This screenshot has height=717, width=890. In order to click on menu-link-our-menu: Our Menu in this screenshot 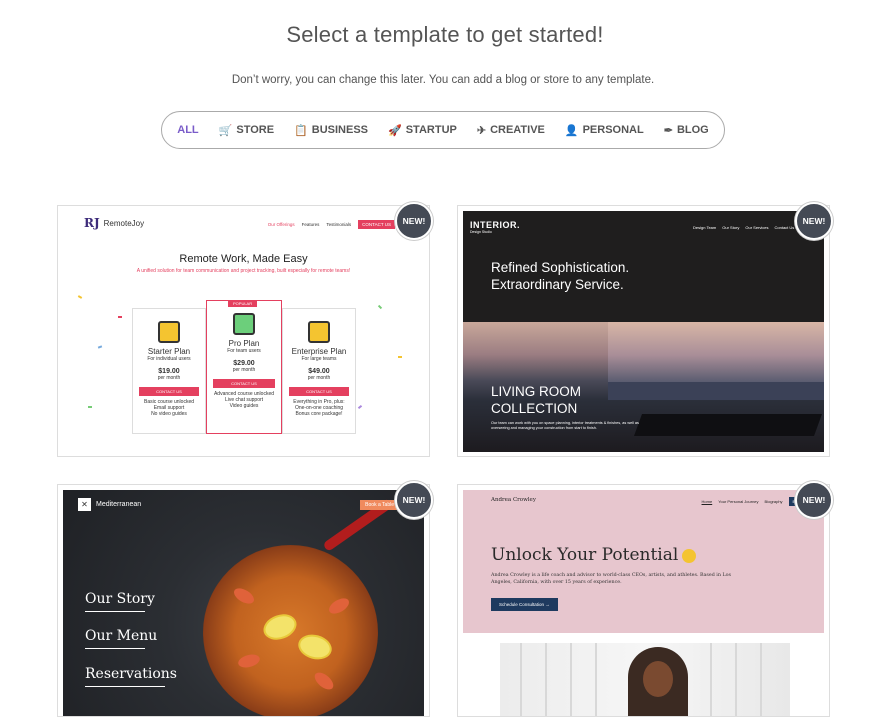, I will do `click(121, 636)`.